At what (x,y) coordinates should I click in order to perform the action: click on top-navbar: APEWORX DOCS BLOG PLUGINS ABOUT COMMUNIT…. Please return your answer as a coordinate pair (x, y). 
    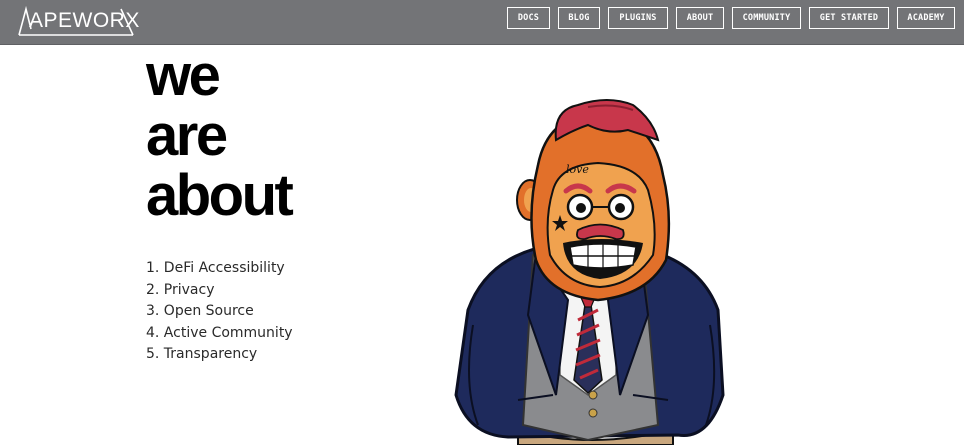
    Looking at the image, I should click on (482, 22).